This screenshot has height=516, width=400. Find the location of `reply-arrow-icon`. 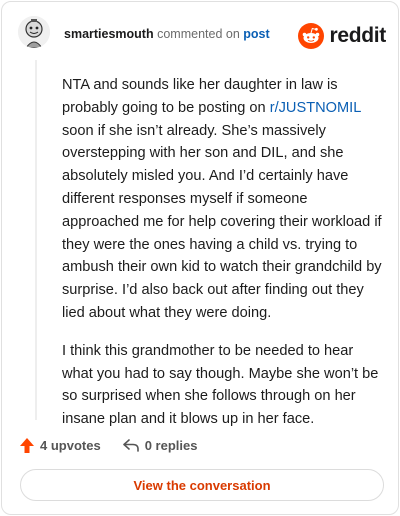

reply-arrow-icon is located at coordinates (130, 445).